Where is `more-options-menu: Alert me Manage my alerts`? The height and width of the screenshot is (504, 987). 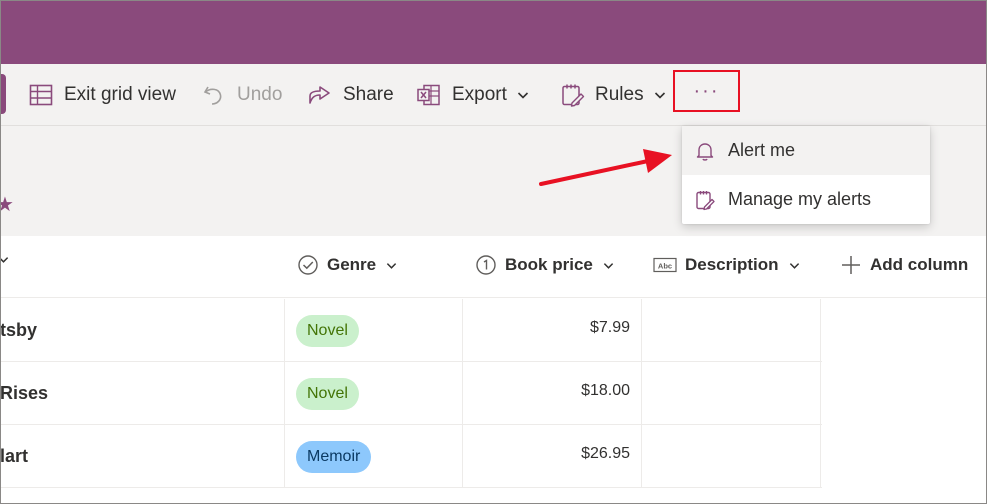
more-options-menu: Alert me Manage my alerts is located at coordinates (806, 175).